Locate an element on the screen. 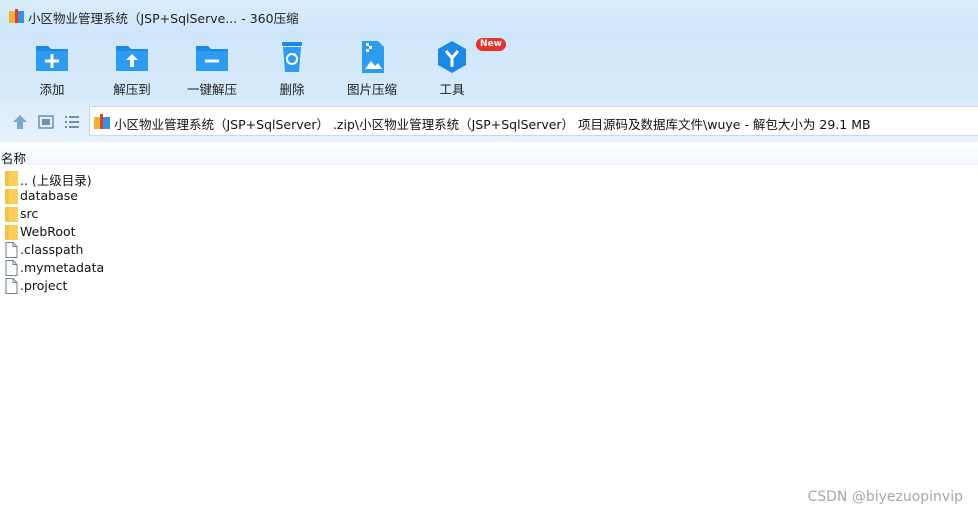 This screenshot has height=517, width=978. one-click-extract-folder-icon is located at coordinates (212, 58).